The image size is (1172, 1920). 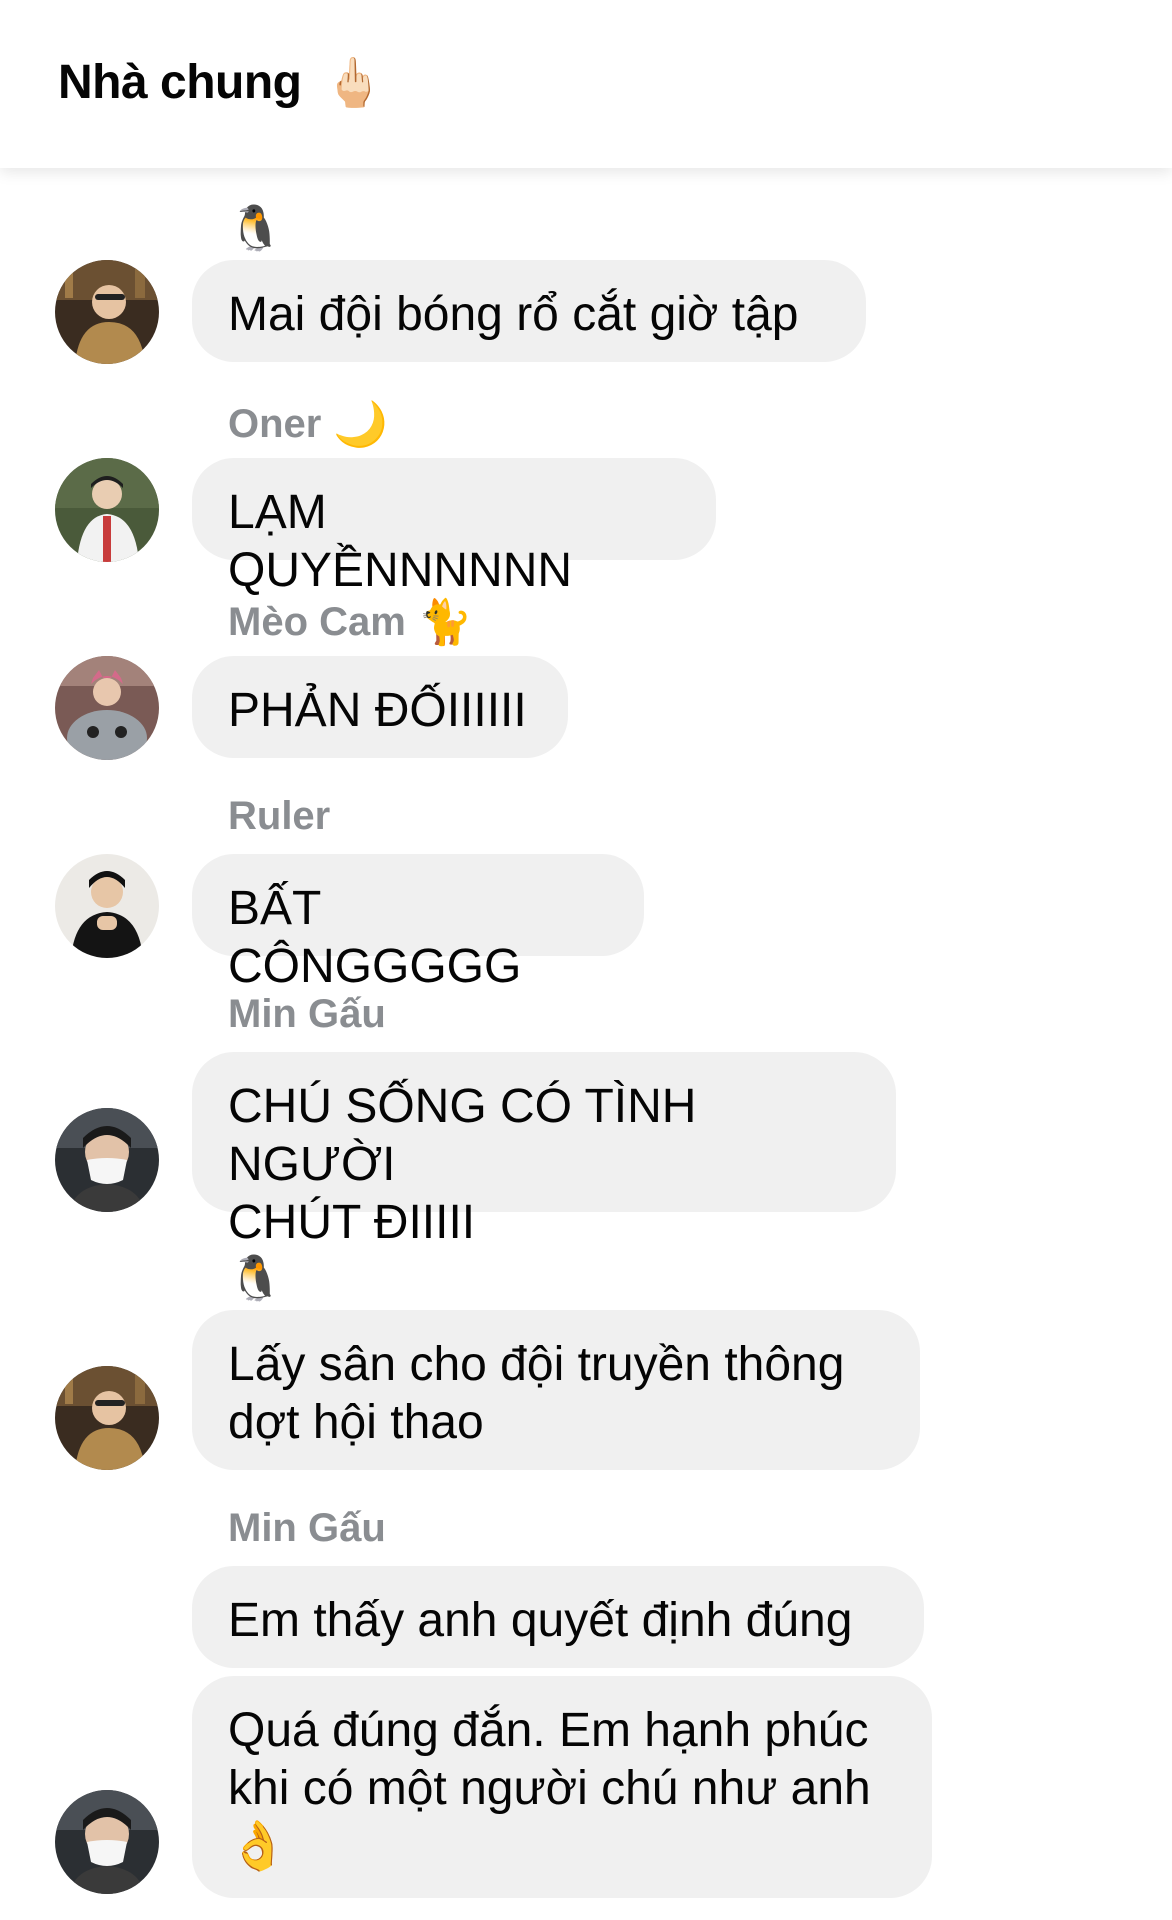 I want to click on sender-label: Ruler, so click(x=279, y=816).